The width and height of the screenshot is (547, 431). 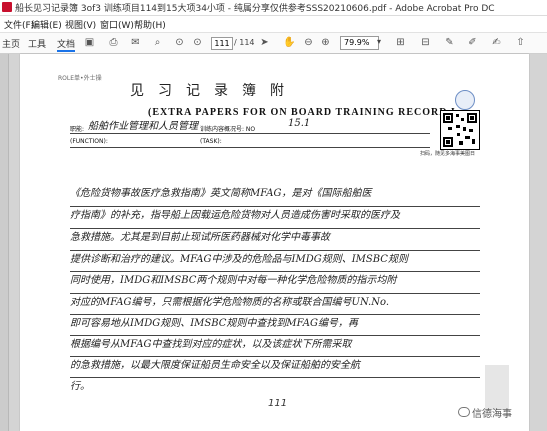 What do you see at coordinates (4, 242) in the screenshot?
I see `left-navigation-rail` at bounding box center [4, 242].